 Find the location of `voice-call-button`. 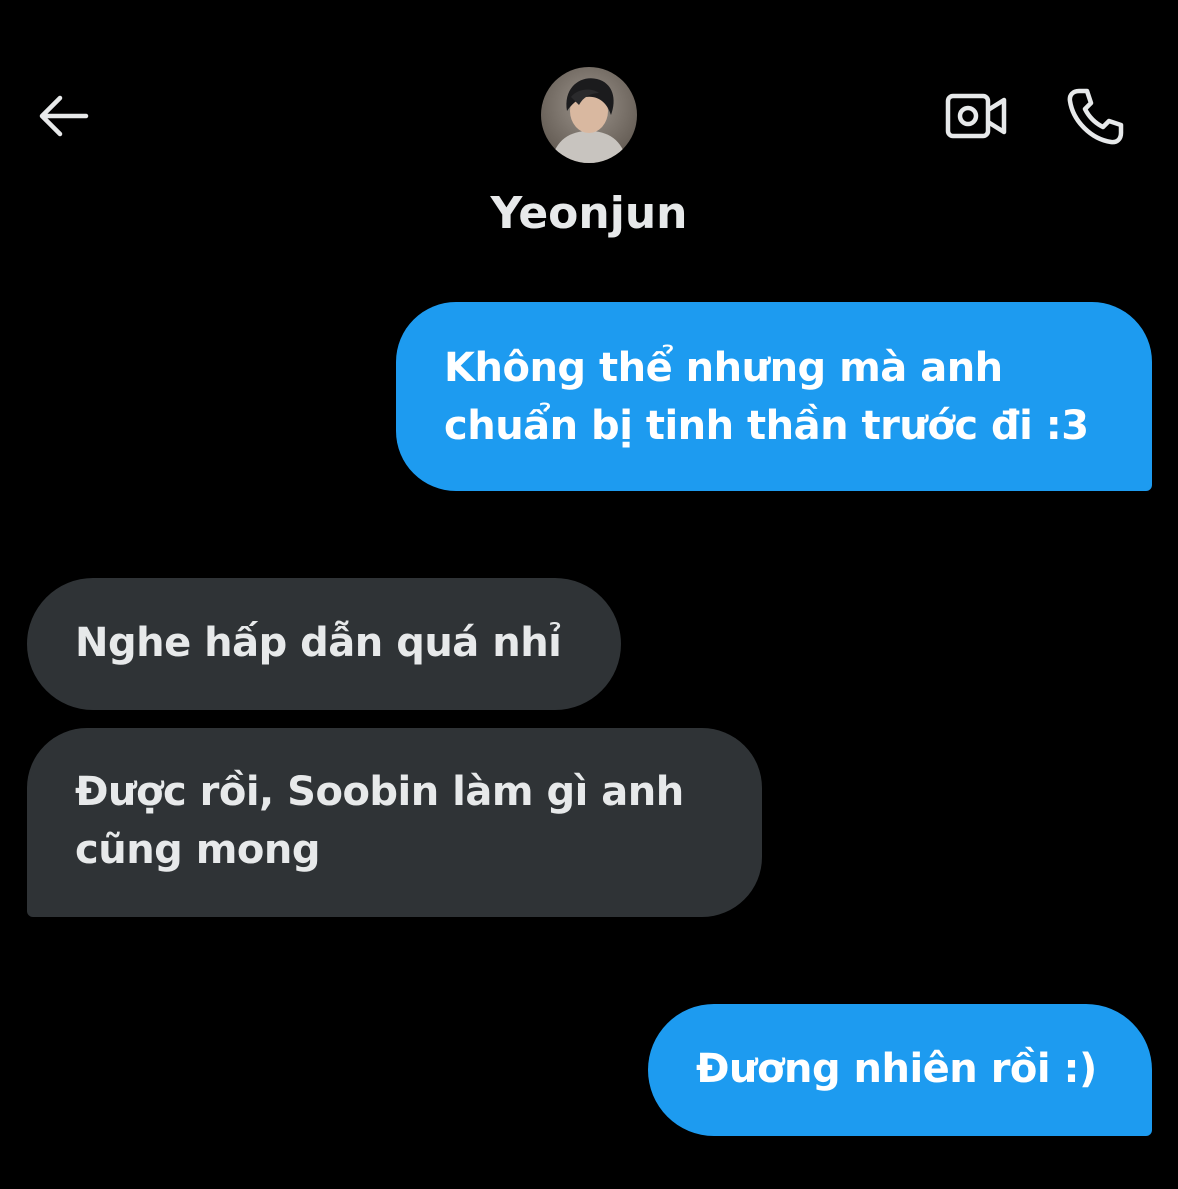

voice-call-button is located at coordinates (1094, 116).